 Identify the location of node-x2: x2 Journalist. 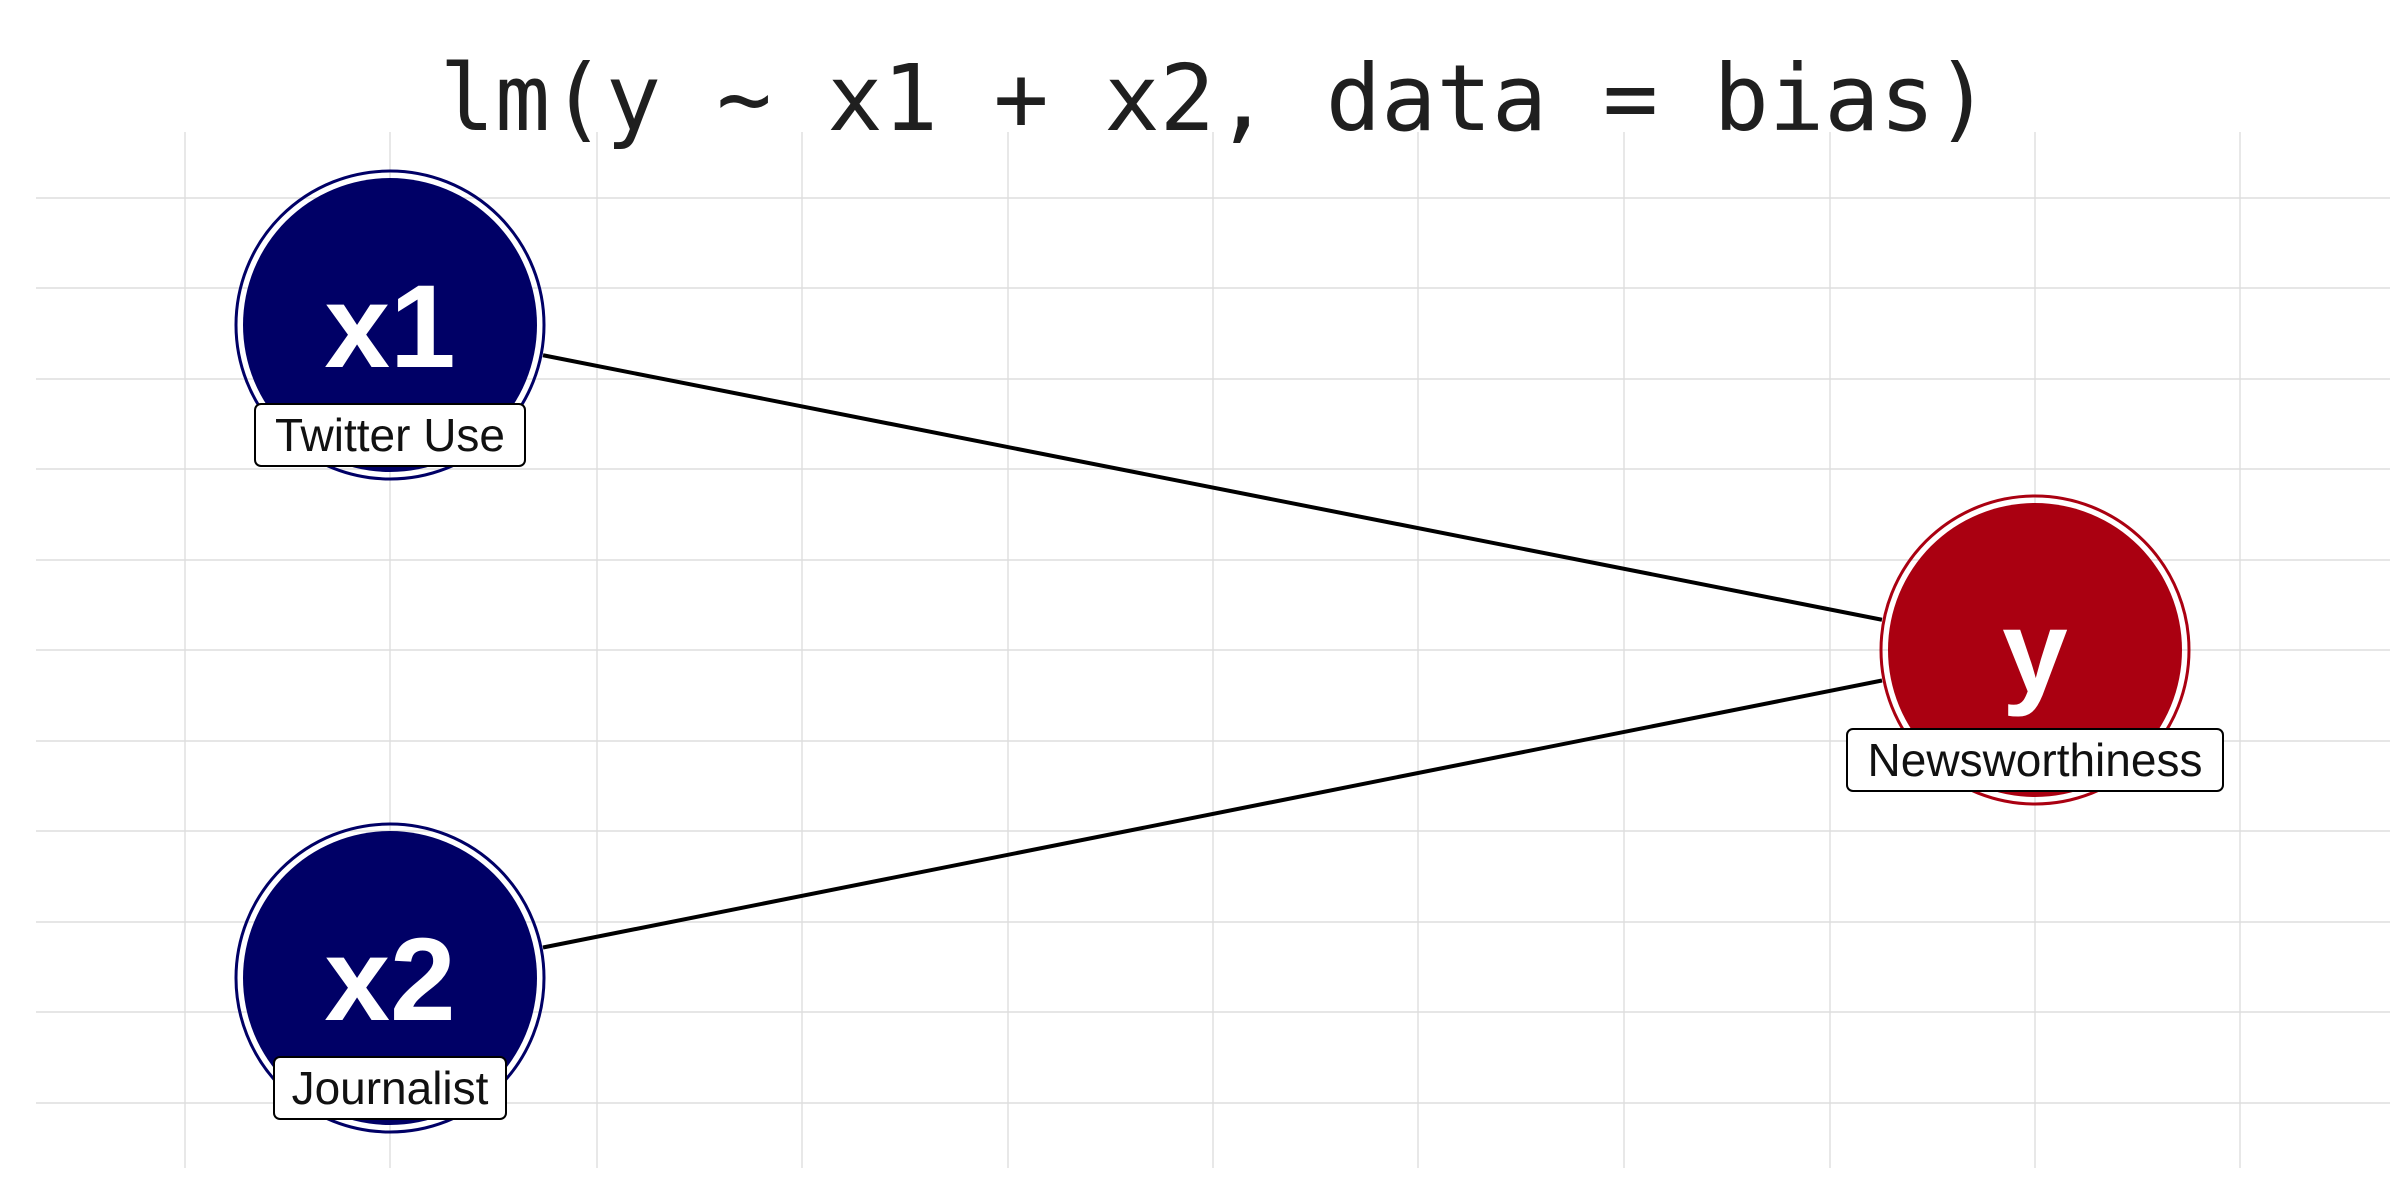
(390, 978).